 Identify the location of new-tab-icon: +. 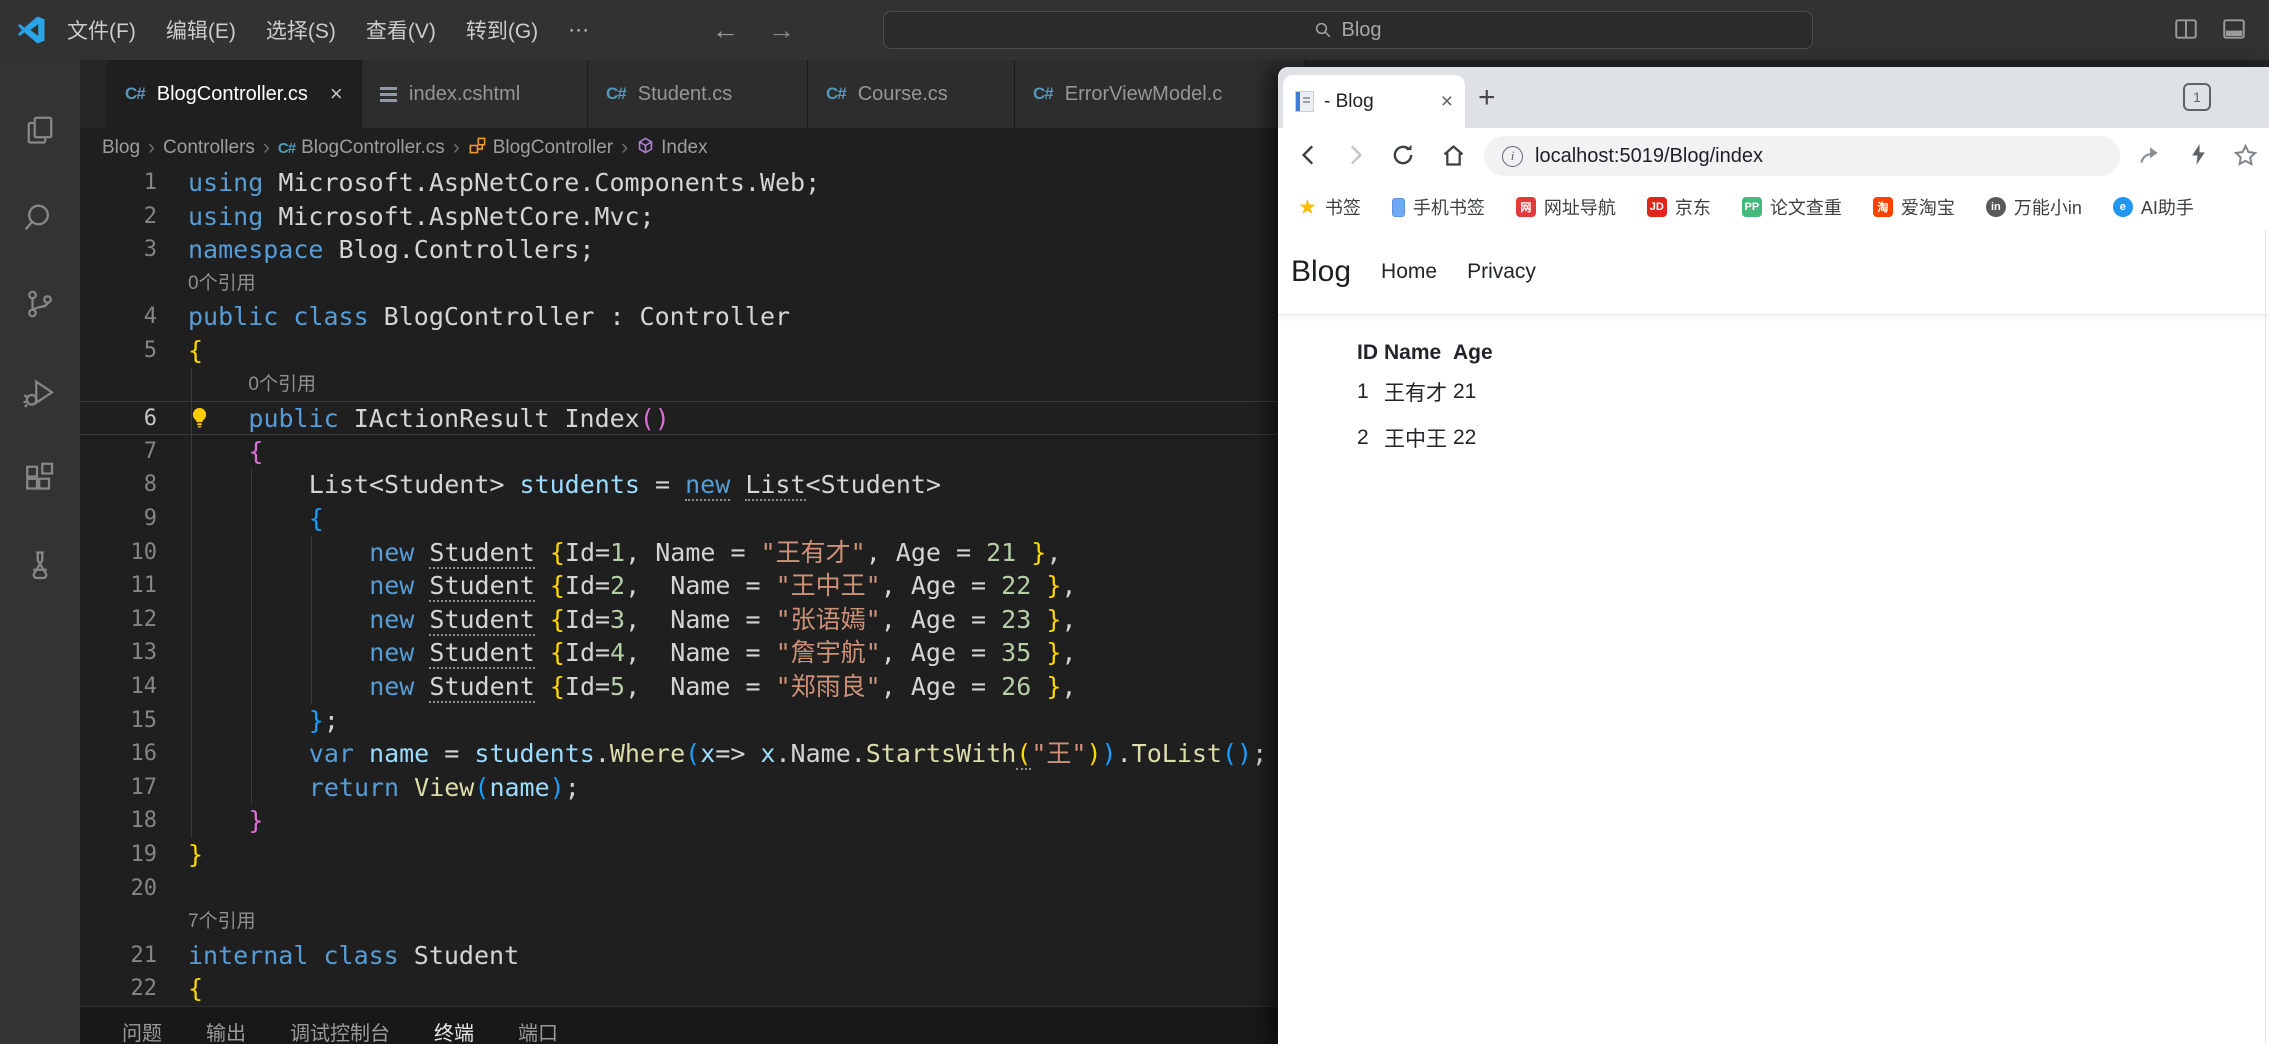
(1487, 98).